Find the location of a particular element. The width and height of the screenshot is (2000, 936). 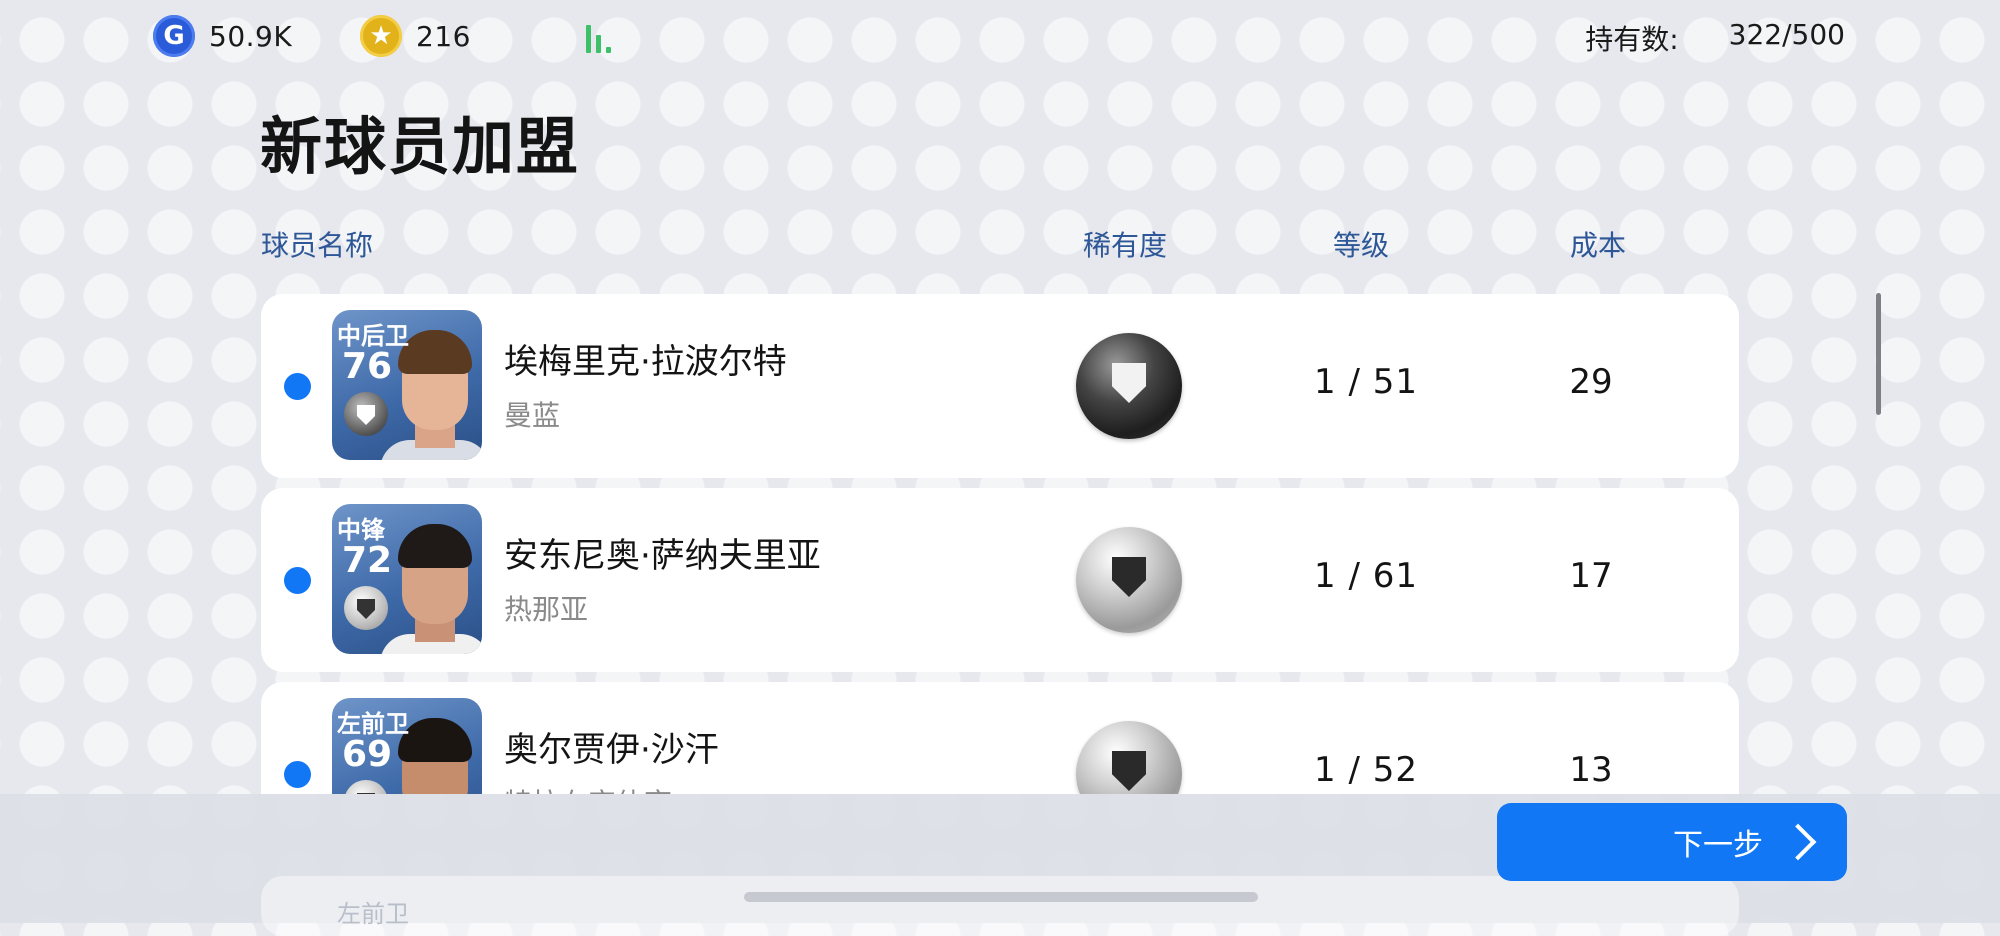

player-club: 特拉布宗体育 is located at coordinates (588, 788).